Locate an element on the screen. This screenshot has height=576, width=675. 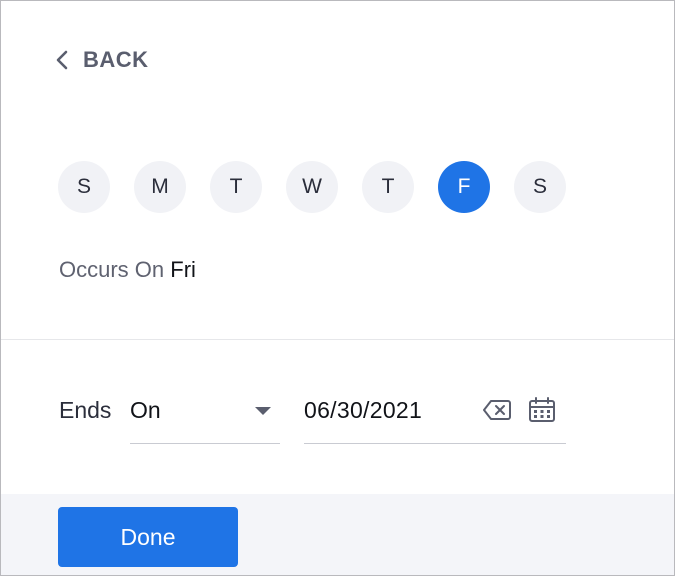
ends-mode-dropdown: On is located at coordinates (205, 415).